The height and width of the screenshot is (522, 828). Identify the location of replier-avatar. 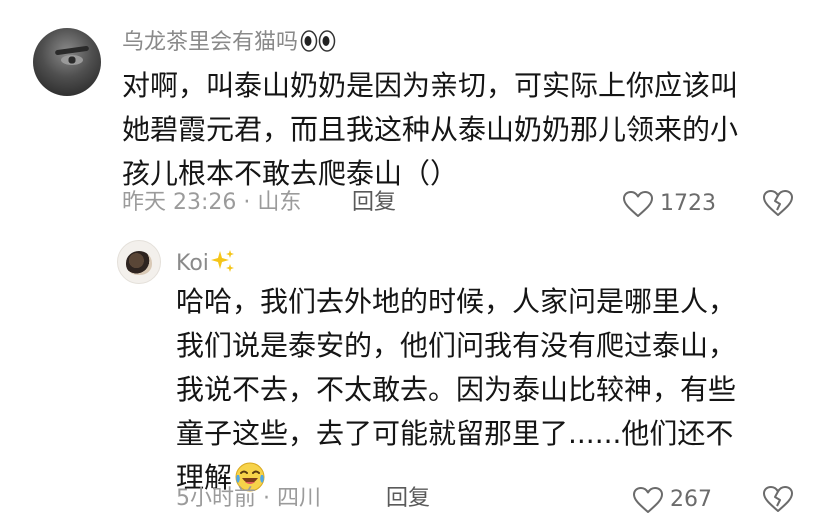
(139, 262).